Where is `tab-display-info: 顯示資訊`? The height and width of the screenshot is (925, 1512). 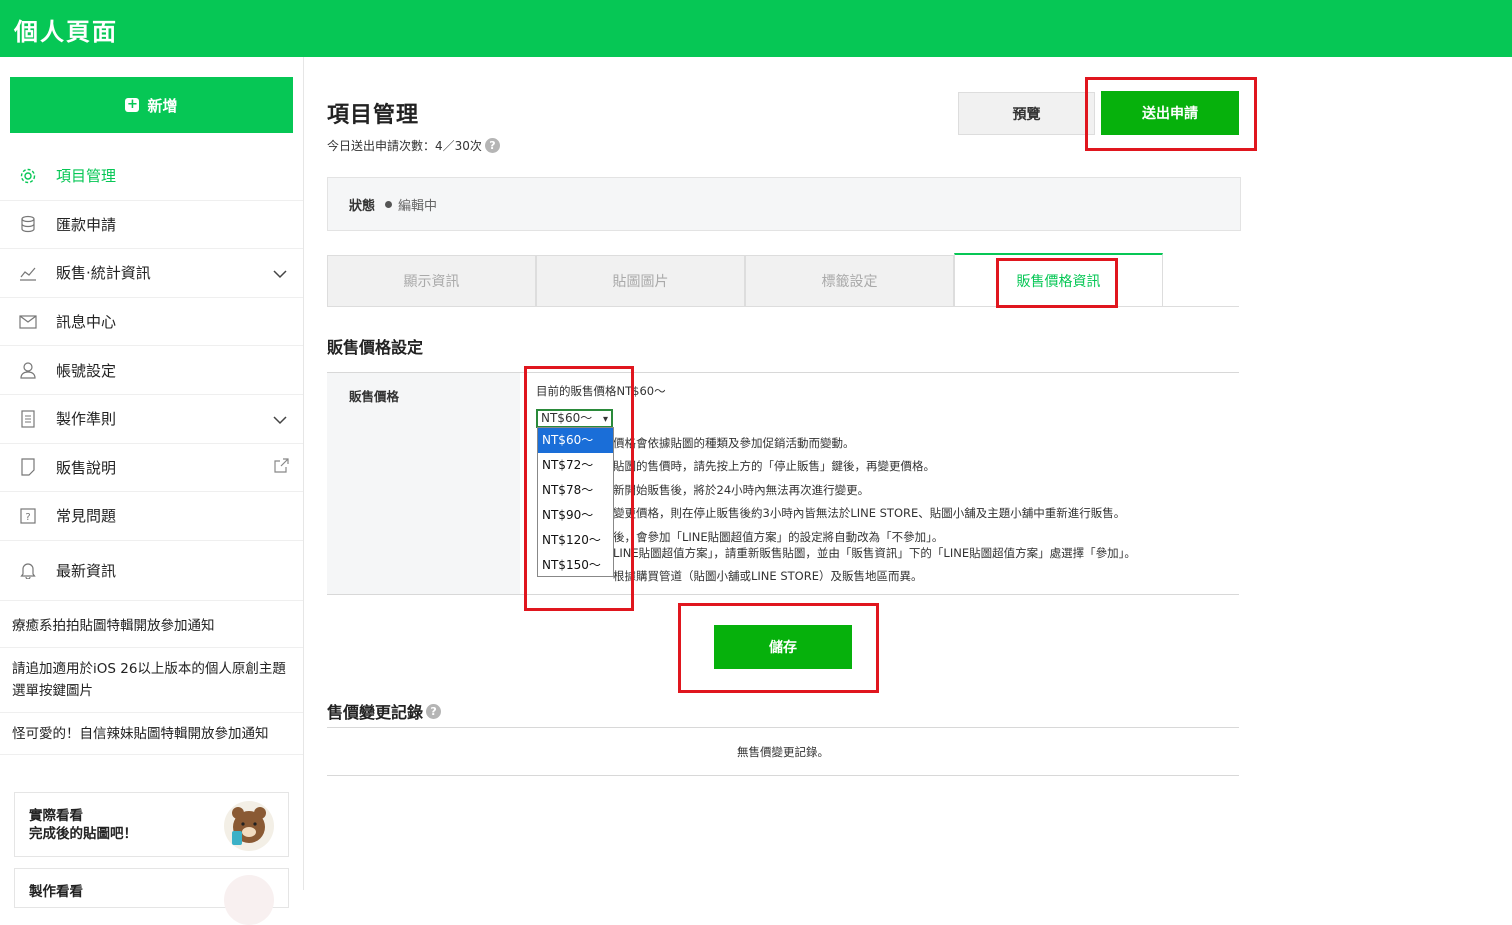
tab-display-info: 顯示資訊 is located at coordinates (431, 280).